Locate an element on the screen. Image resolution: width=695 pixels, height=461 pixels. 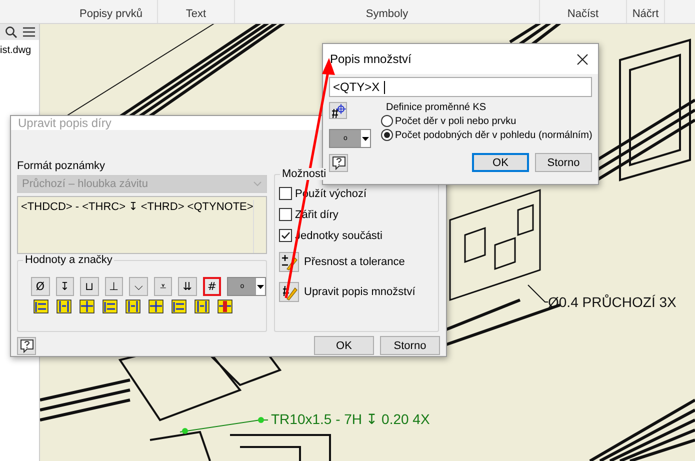
group-title: Hodnoty a značky is located at coordinates (68, 260).